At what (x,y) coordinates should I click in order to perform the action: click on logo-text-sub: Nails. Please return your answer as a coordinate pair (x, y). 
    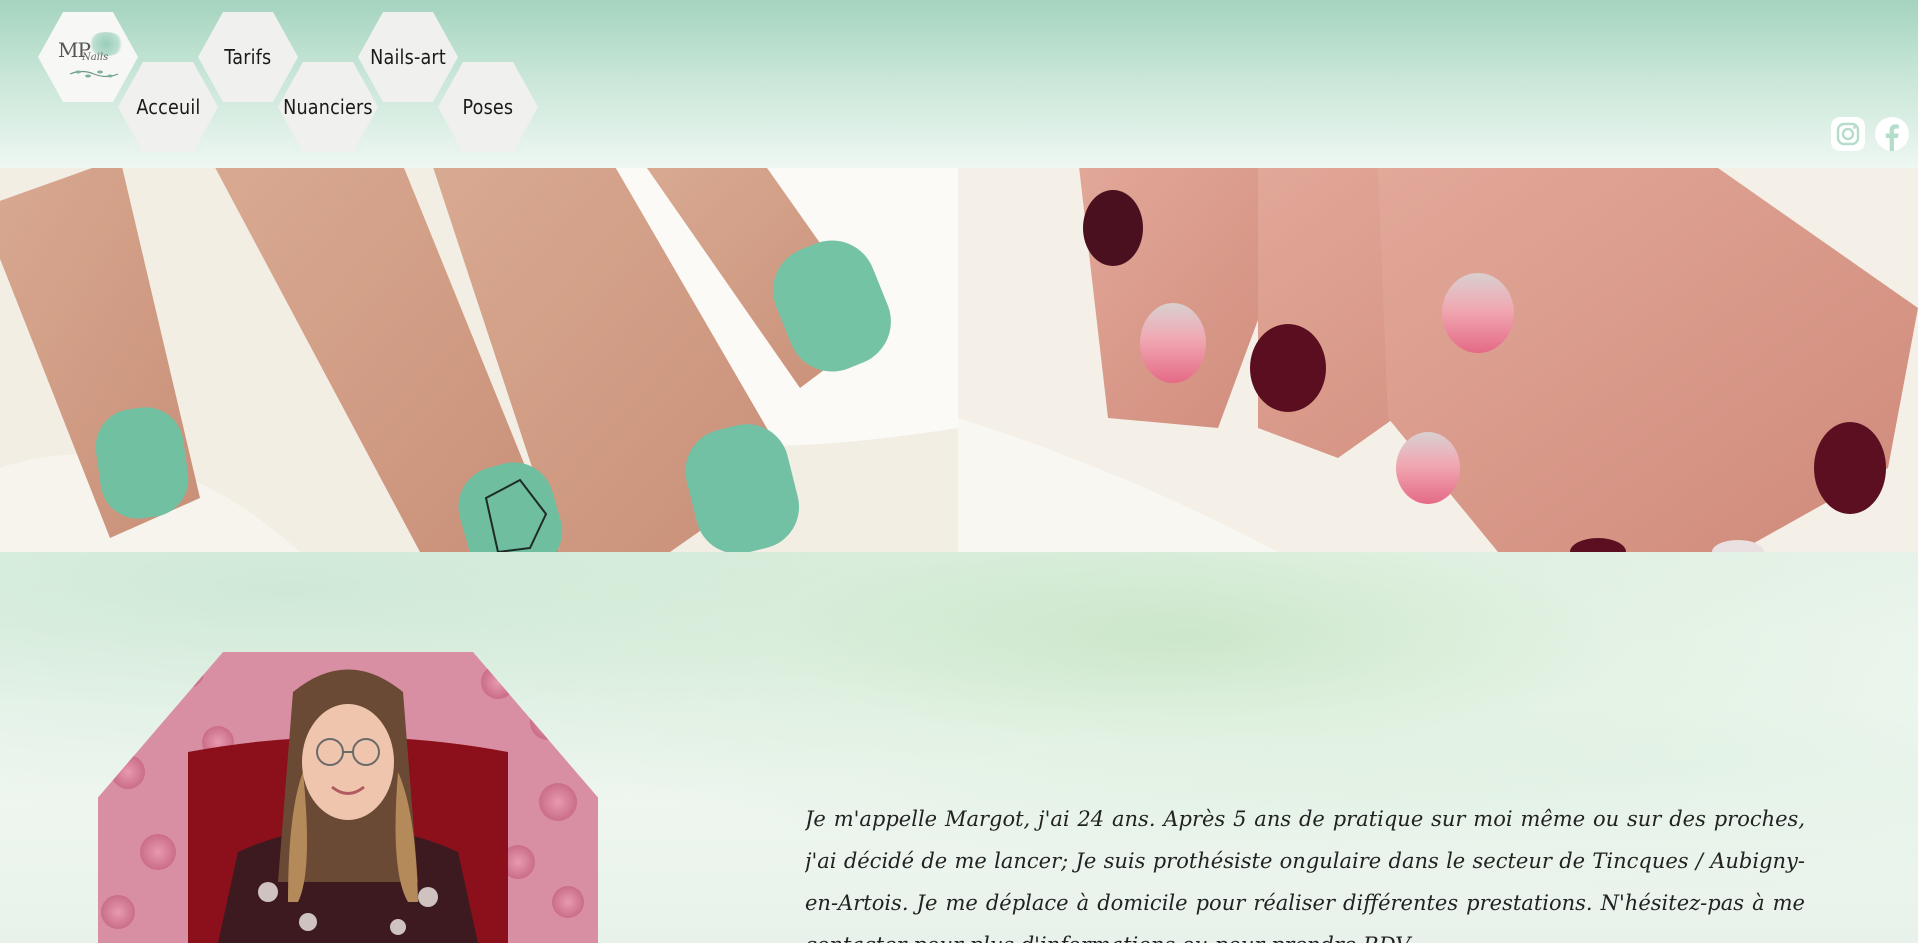
    Looking at the image, I should click on (95, 57).